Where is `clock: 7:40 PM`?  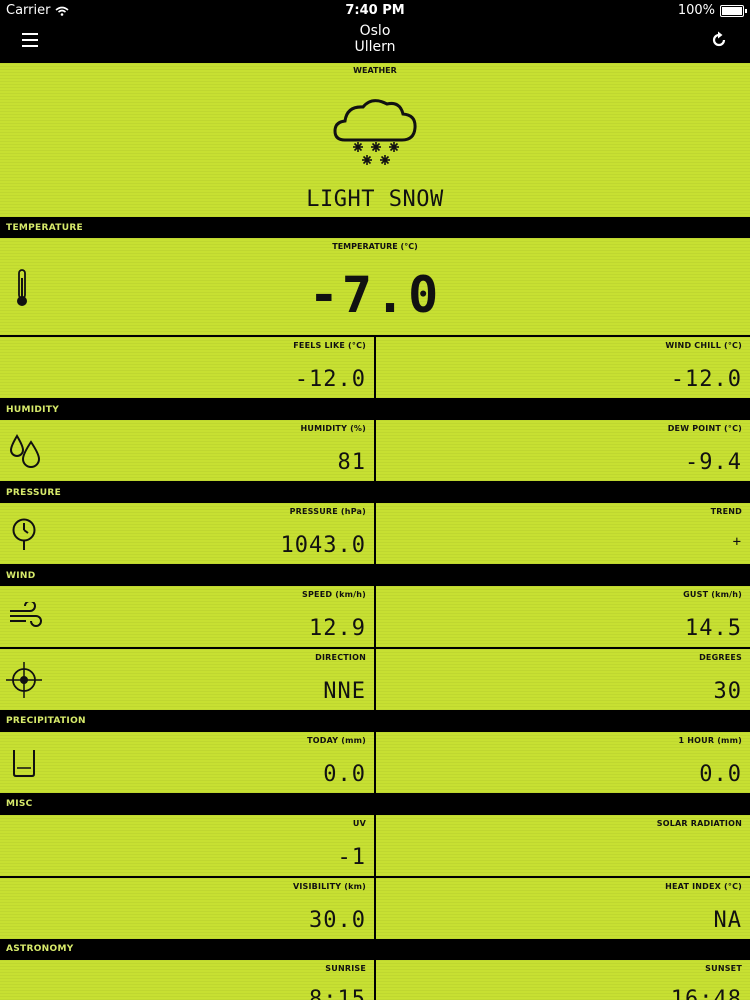 clock: 7:40 PM is located at coordinates (375, 10).